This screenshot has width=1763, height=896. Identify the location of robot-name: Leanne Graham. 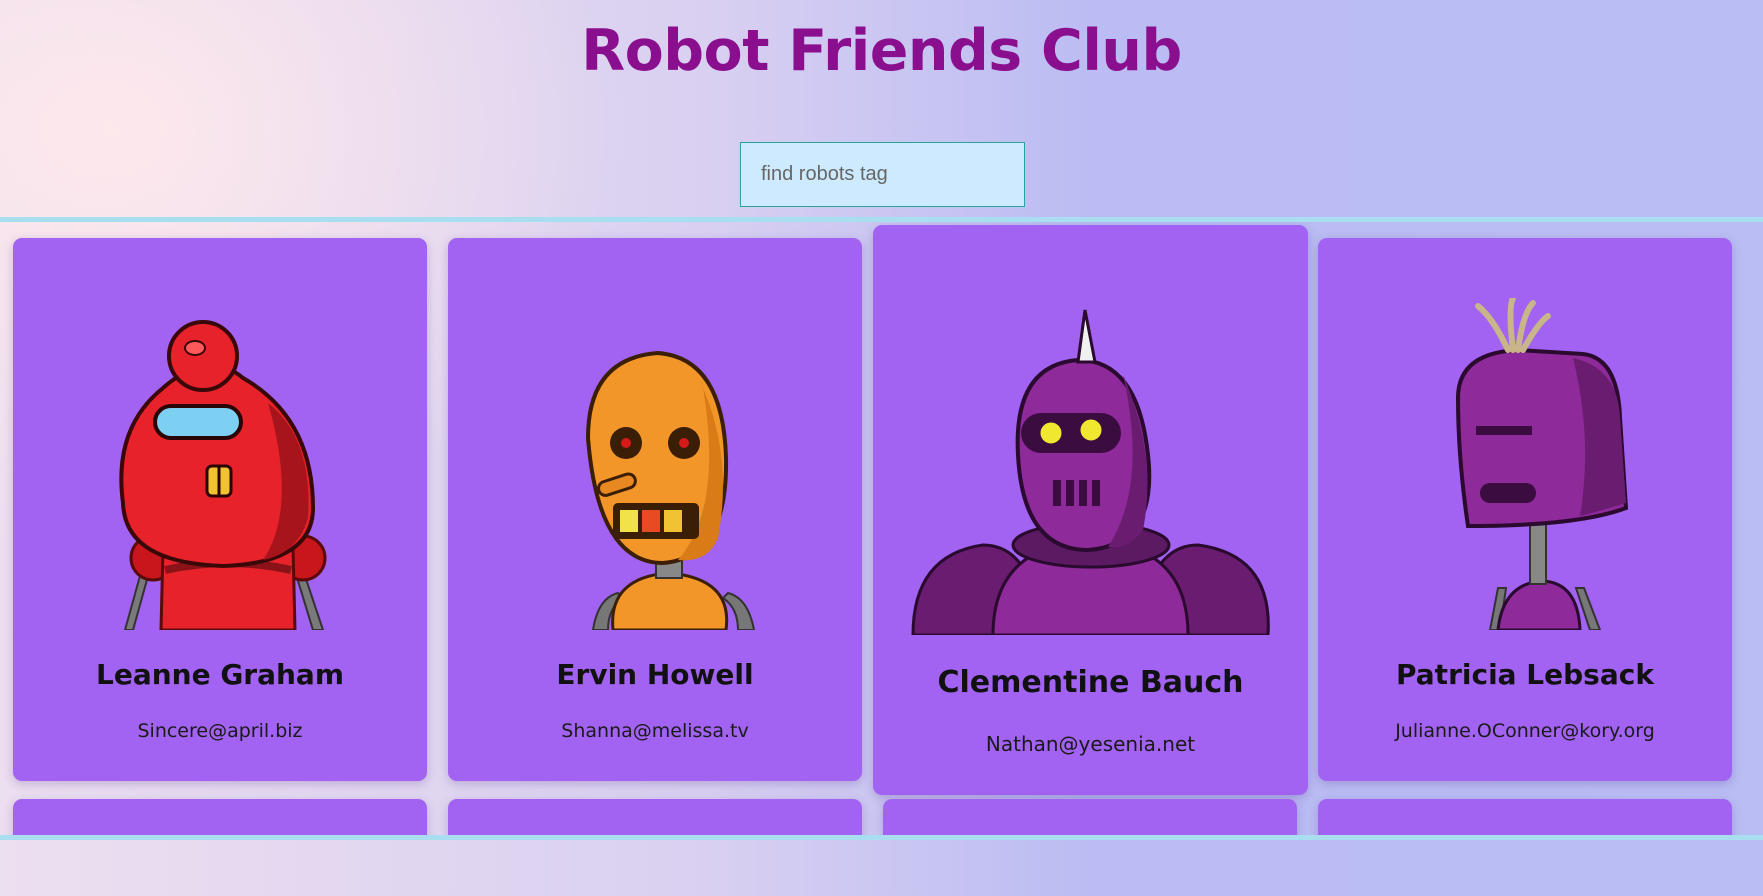
(220, 674).